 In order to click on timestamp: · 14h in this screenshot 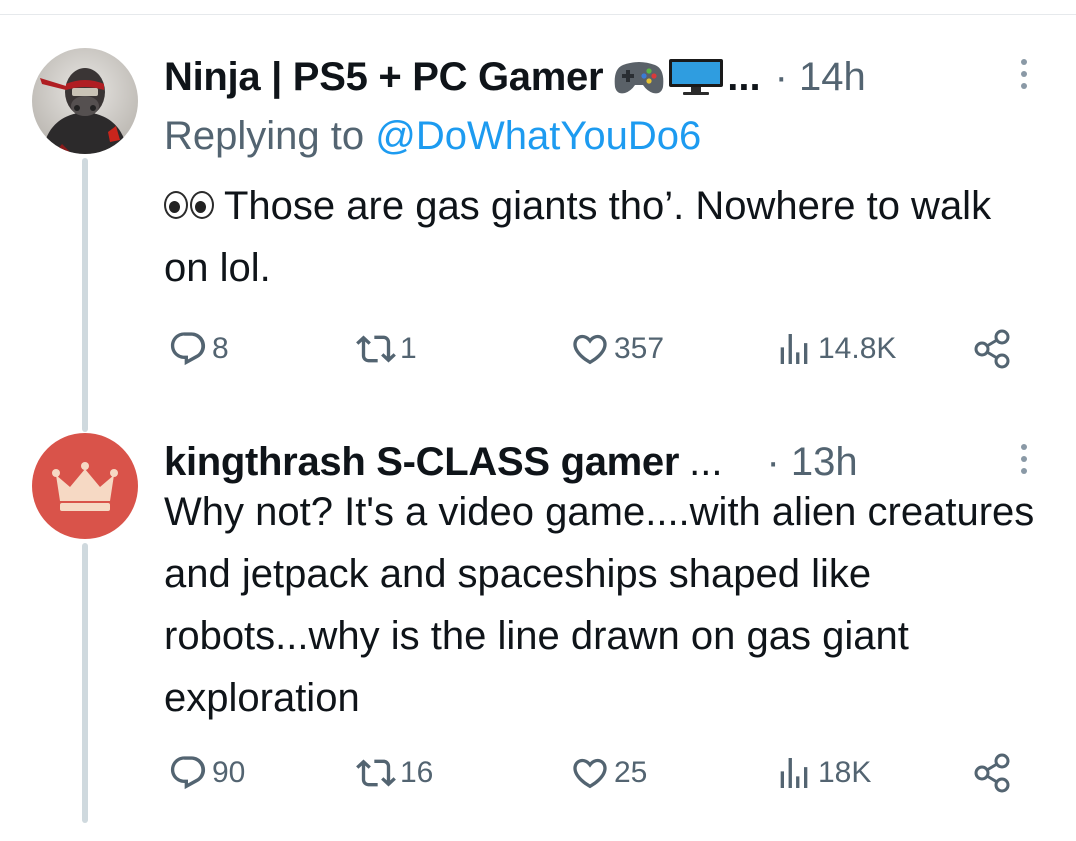, I will do `click(820, 77)`.